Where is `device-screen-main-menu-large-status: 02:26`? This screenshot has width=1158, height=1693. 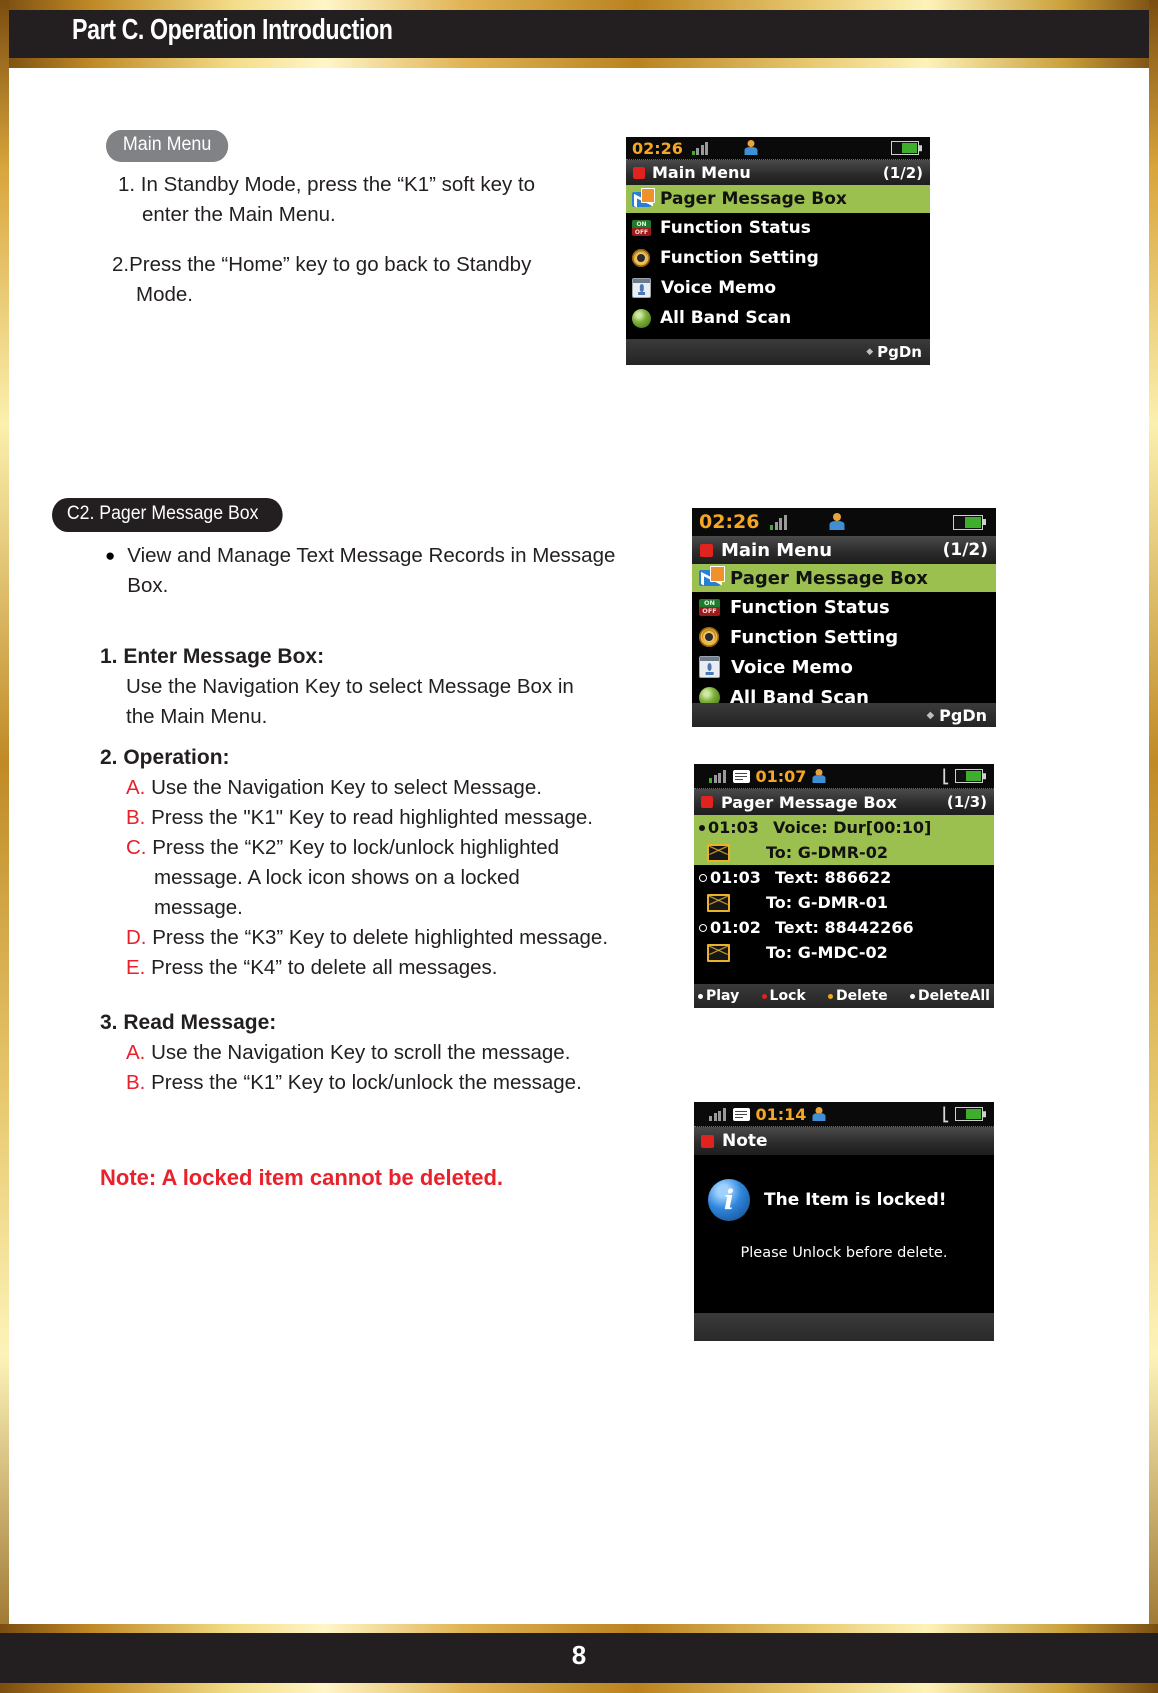
device-screen-main-menu-large-status: 02:26 is located at coordinates (844, 522).